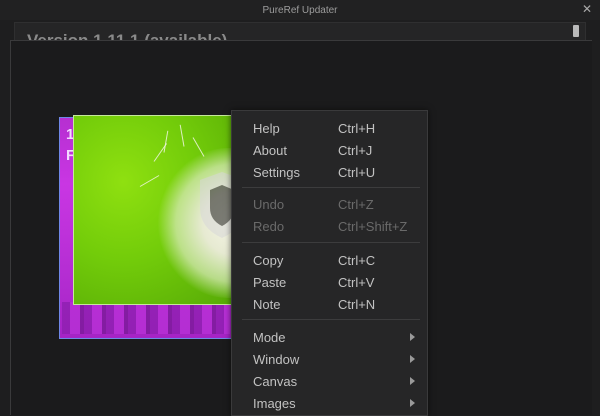 The height and width of the screenshot is (416, 600). What do you see at coordinates (329, 282) in the screenshot?
I see `menu-item-paste: Paste Ctrl+V` at bounding box center [329, 282].